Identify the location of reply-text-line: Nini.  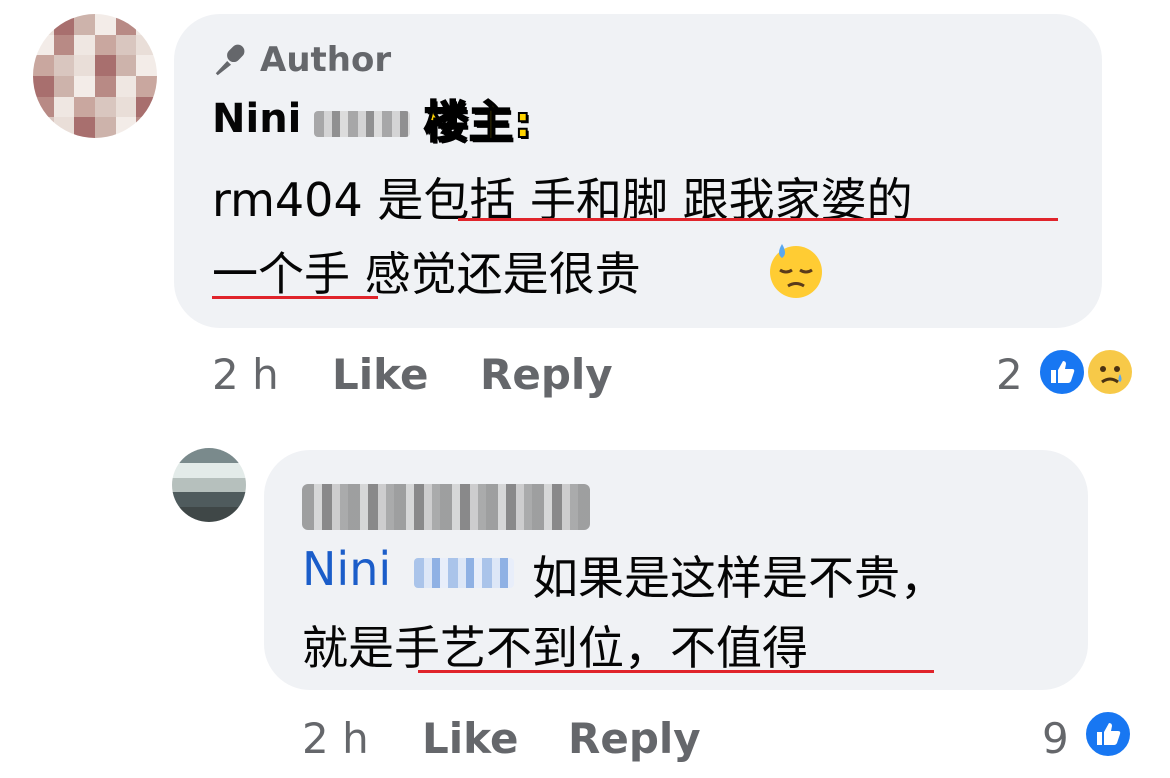
(346, 569).